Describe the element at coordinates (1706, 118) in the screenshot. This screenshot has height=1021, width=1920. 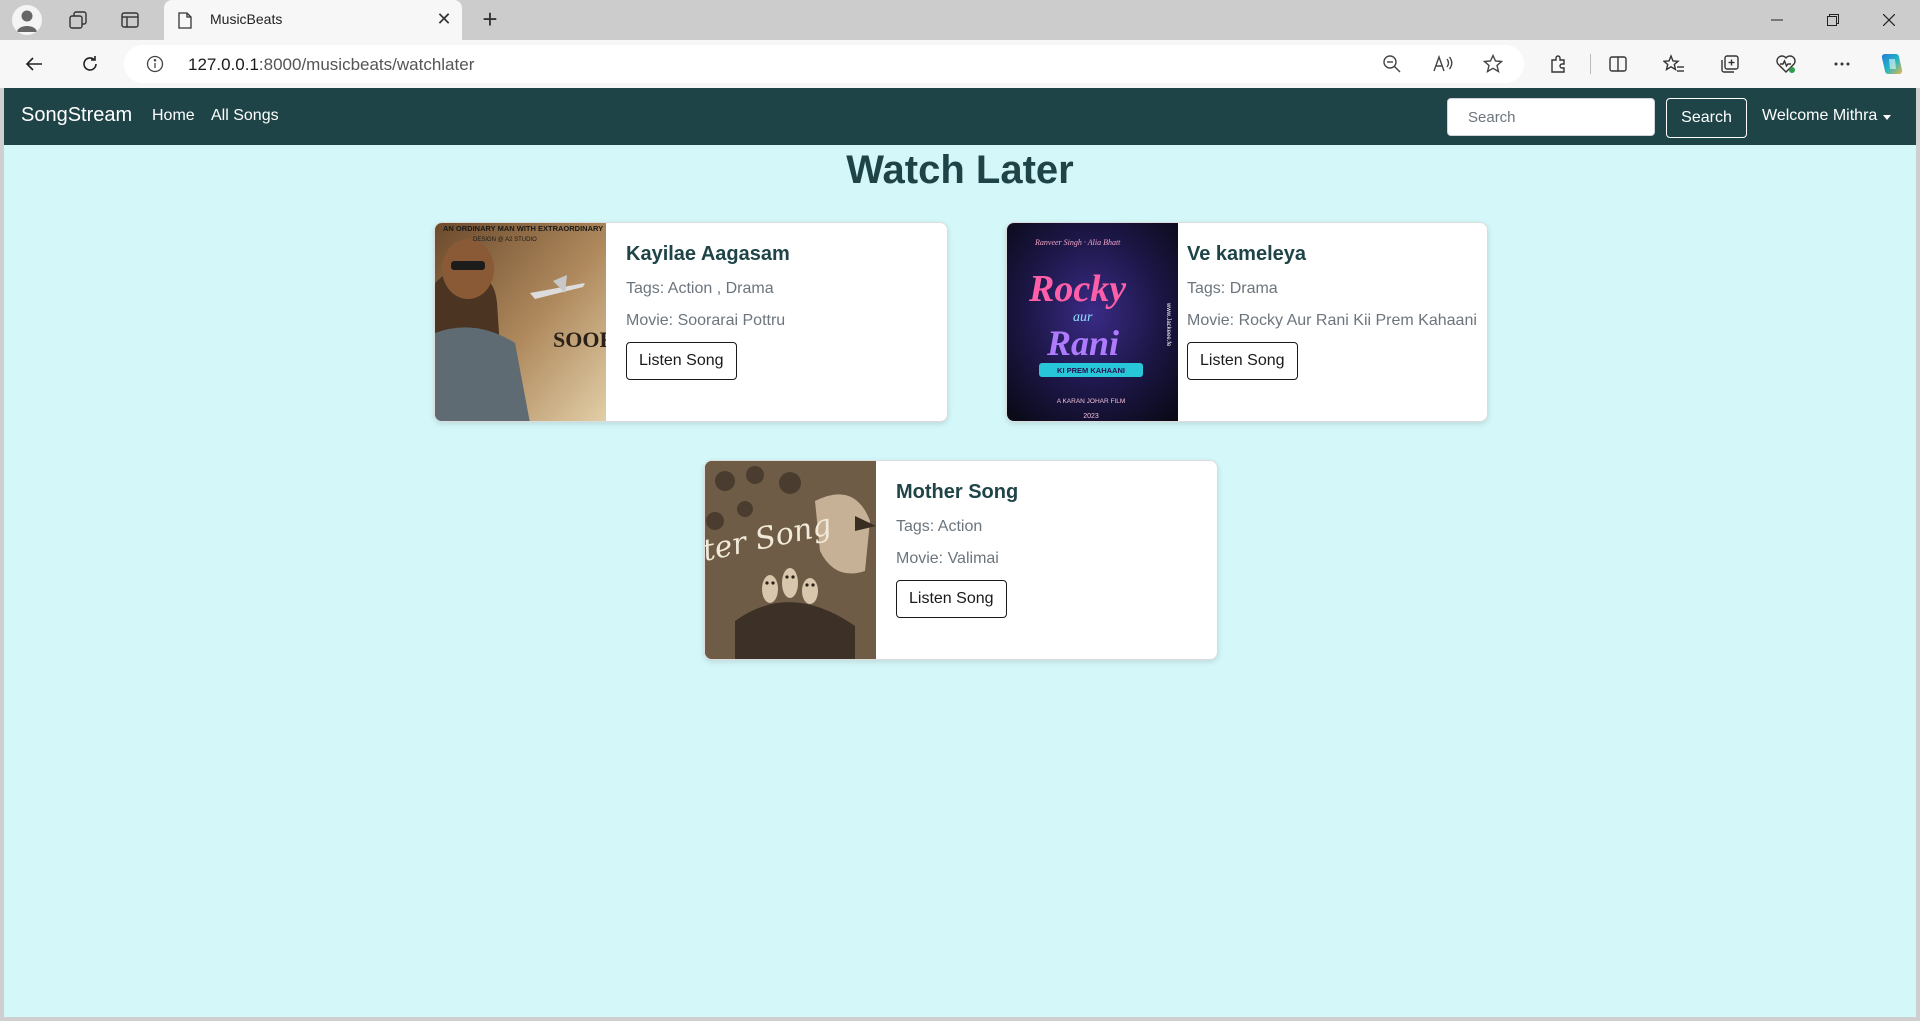
I see `search-button: Search` at that location.